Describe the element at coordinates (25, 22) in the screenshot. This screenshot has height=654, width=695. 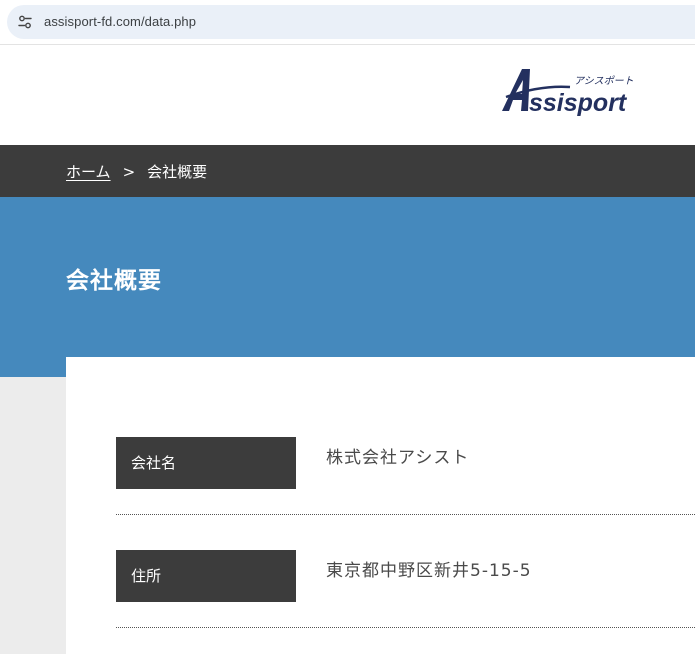
I see `tune-icon` at that location.